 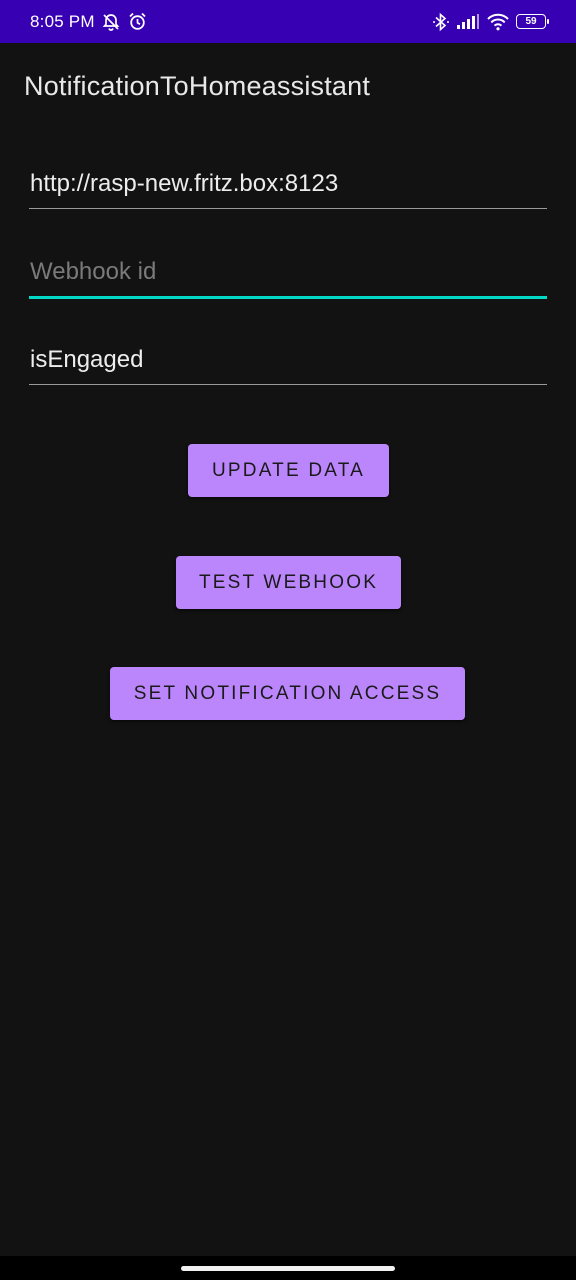 What do you see at coordinates (197, 85) in the screenshot?
I see `app-title: NotificationToHomeassistant` at bounding box center [197, 85].